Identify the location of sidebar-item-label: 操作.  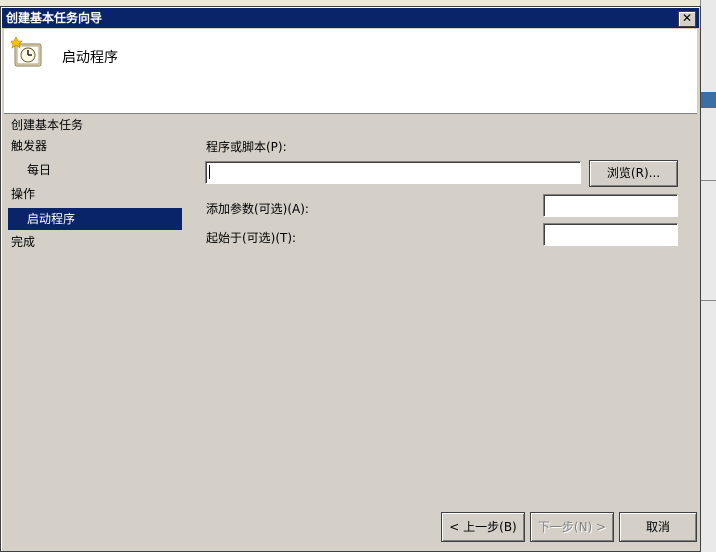
(23, 194).